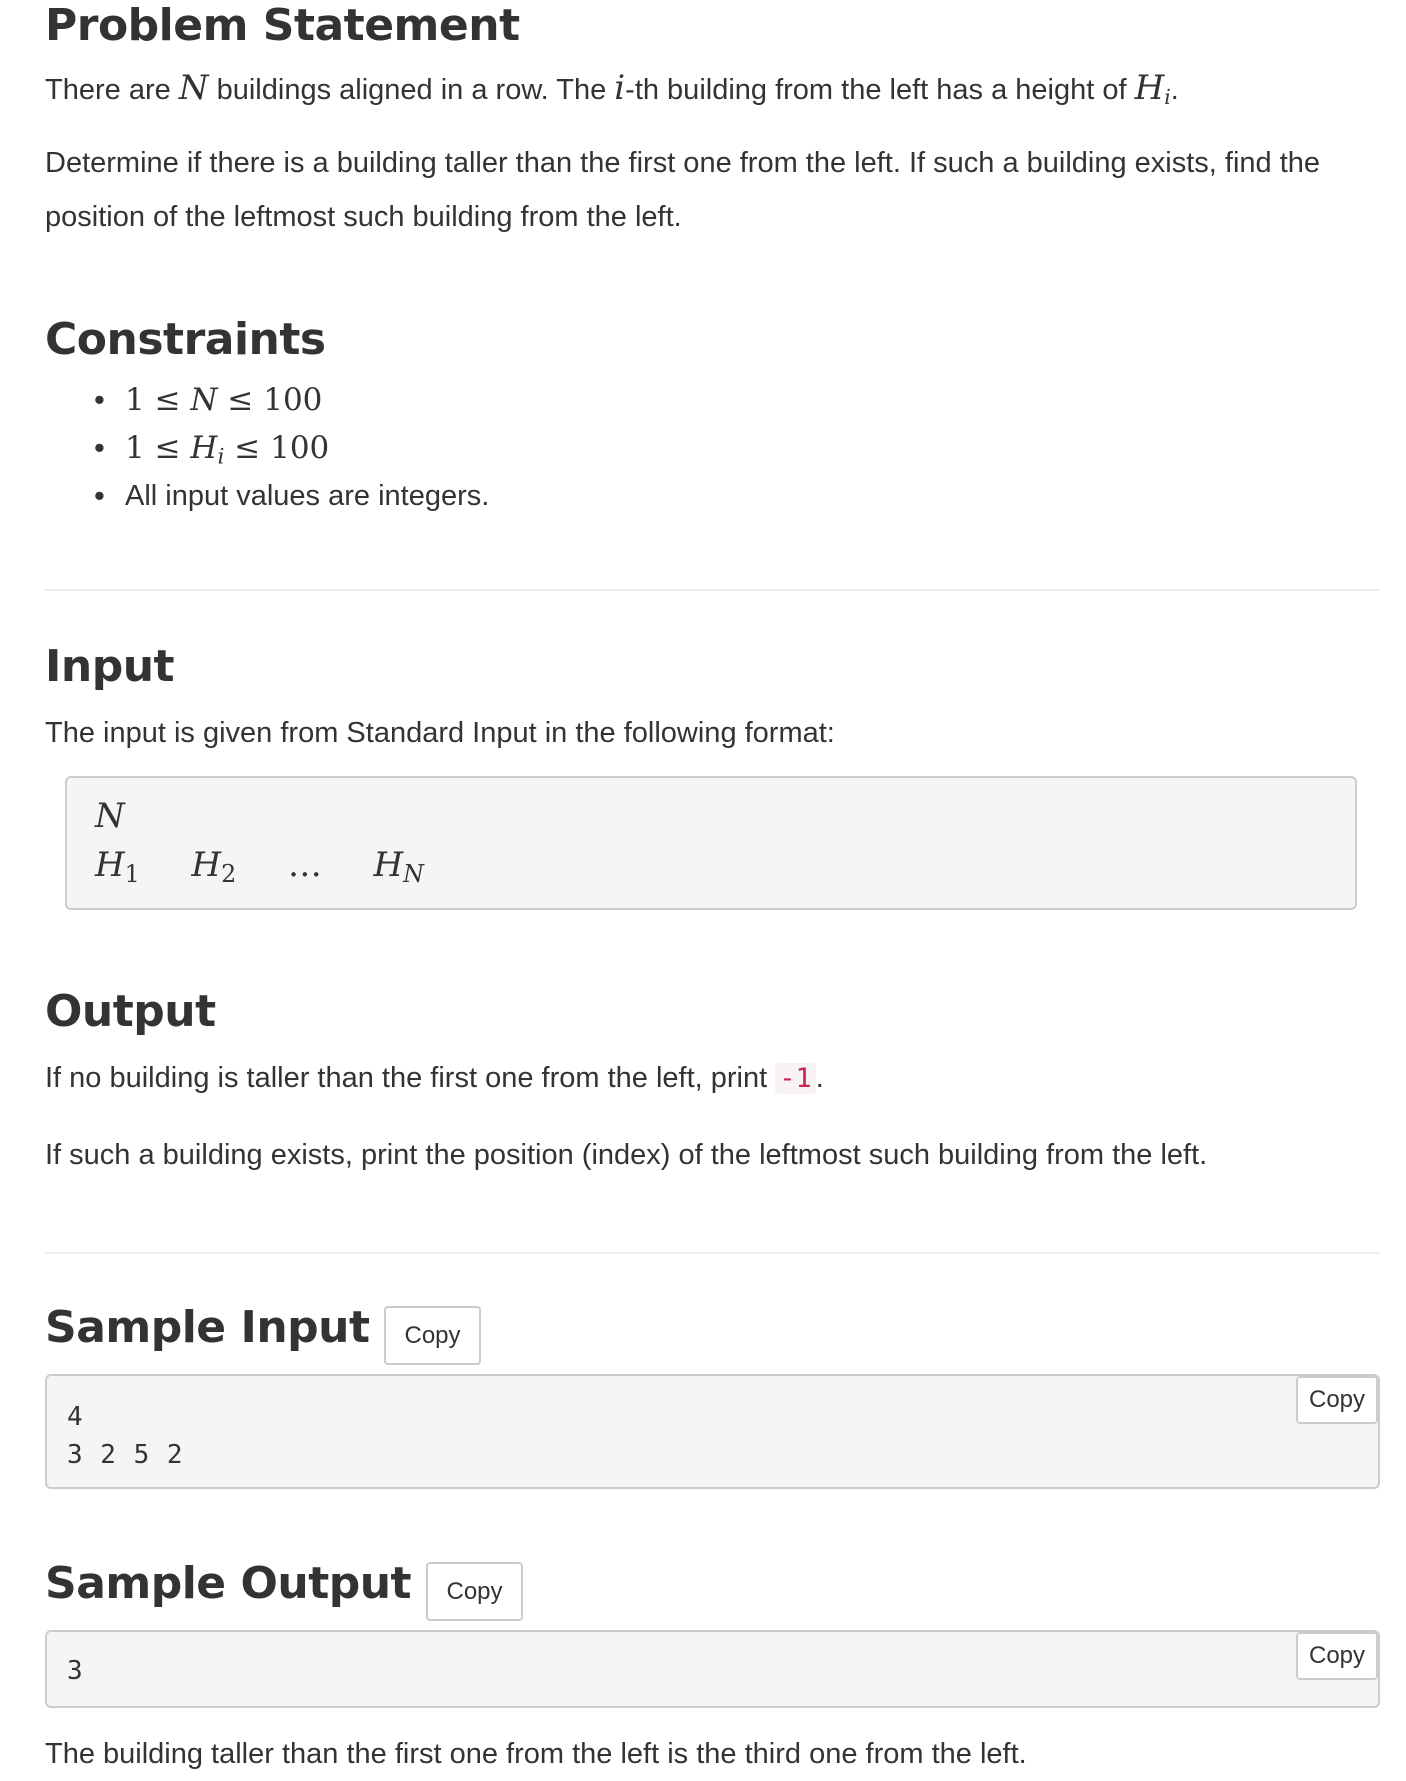 The height and width of the screenshot is (1781, 1406). What do you see at coordinates (130, 1011) in the screenshot?
I see `output-title: Output` at bounding box center [130, 1011].